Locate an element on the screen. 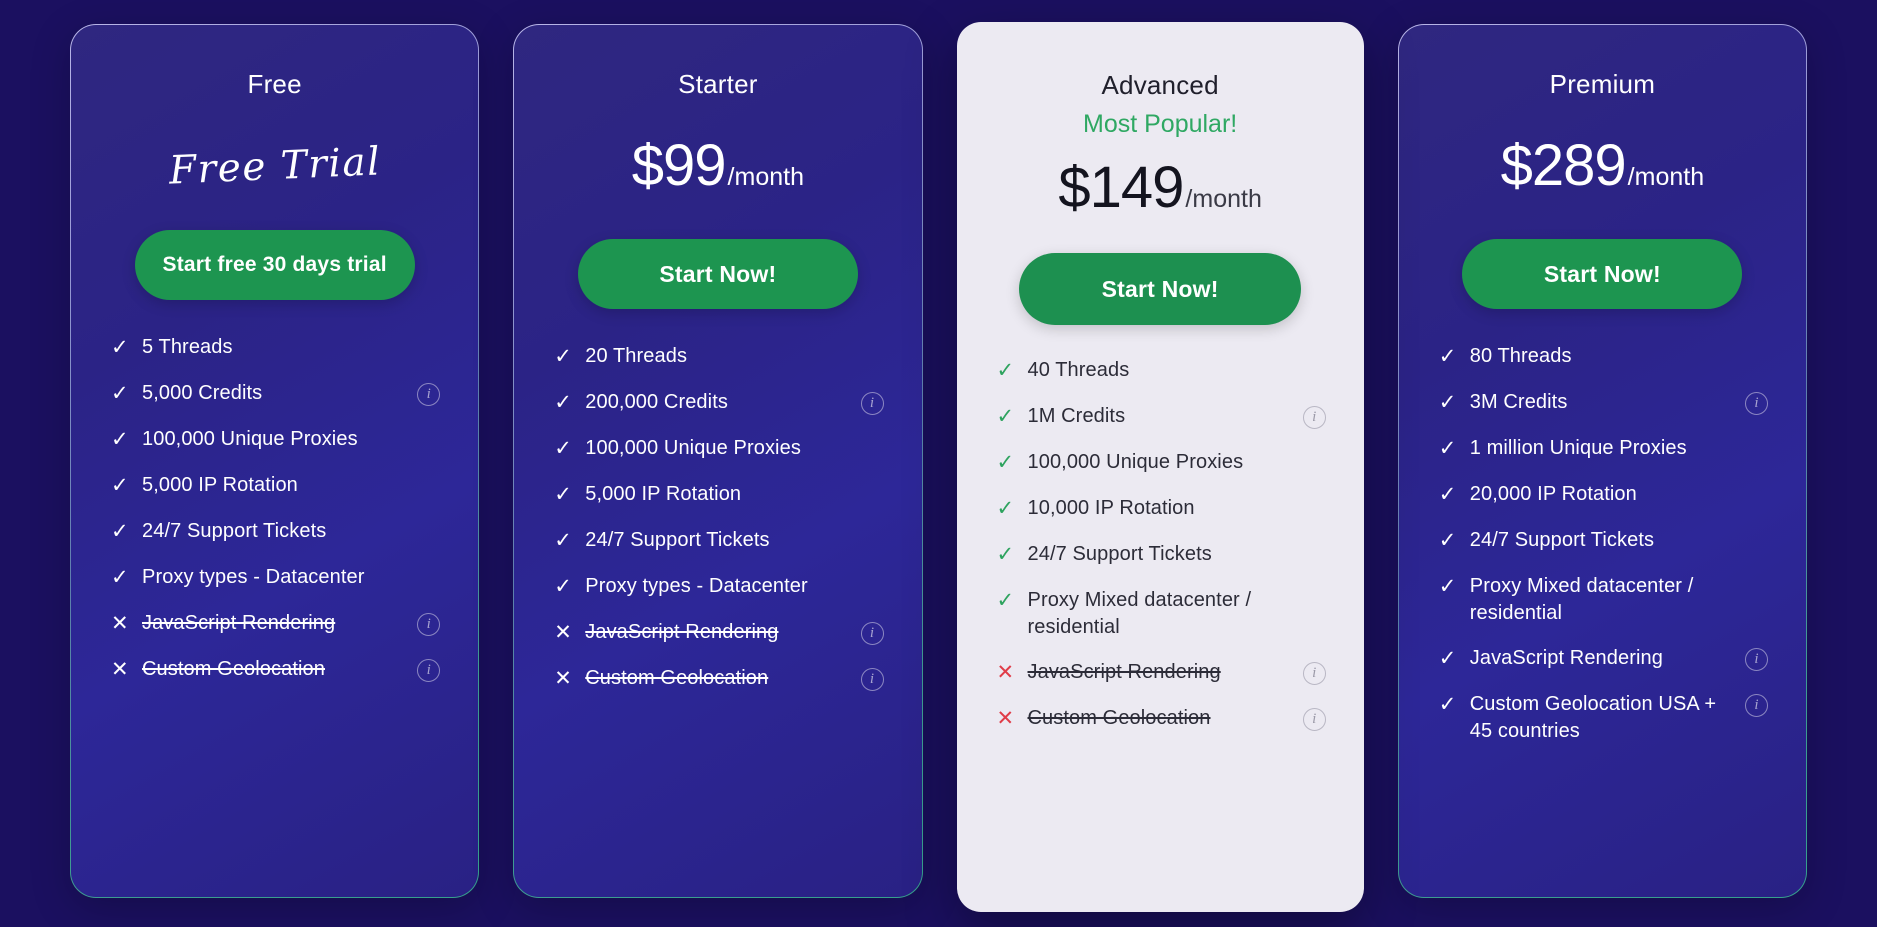 The width and height of the screenshot is (1877, 927). feature-label: 1M Credits is located at coordinates (1076, 416).